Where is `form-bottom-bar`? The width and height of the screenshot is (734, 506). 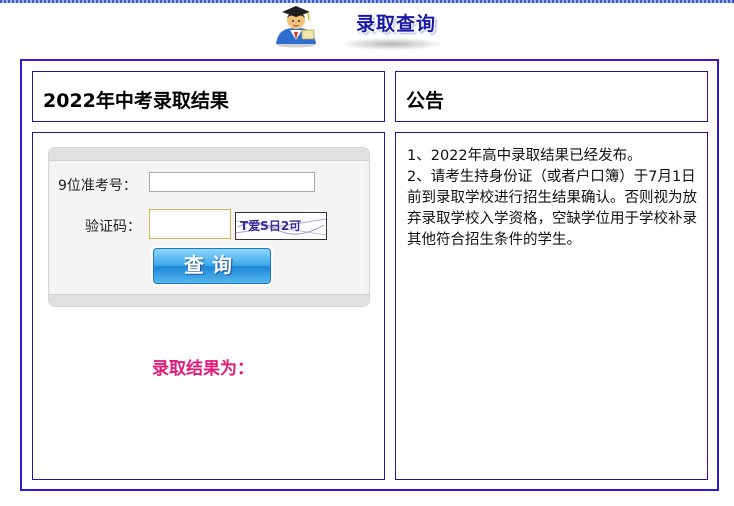
form-bottom-bar is located at coordinates (209, 300).